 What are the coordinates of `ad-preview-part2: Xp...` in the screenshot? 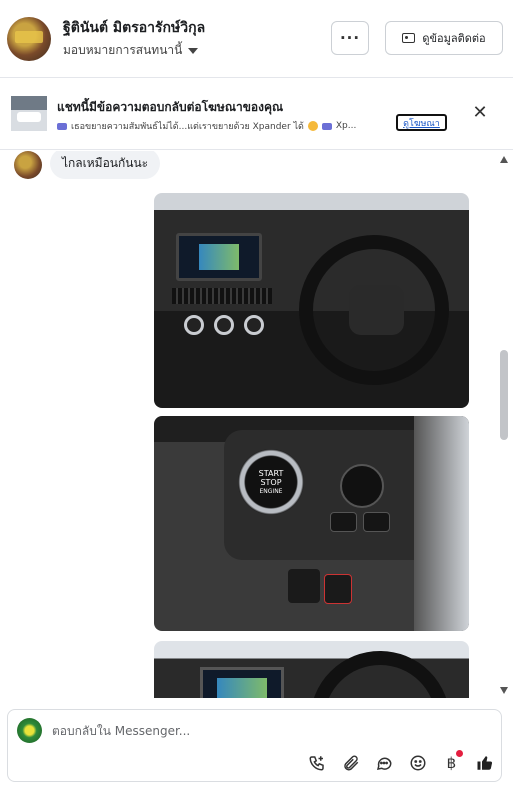 It's located at (346, 126).